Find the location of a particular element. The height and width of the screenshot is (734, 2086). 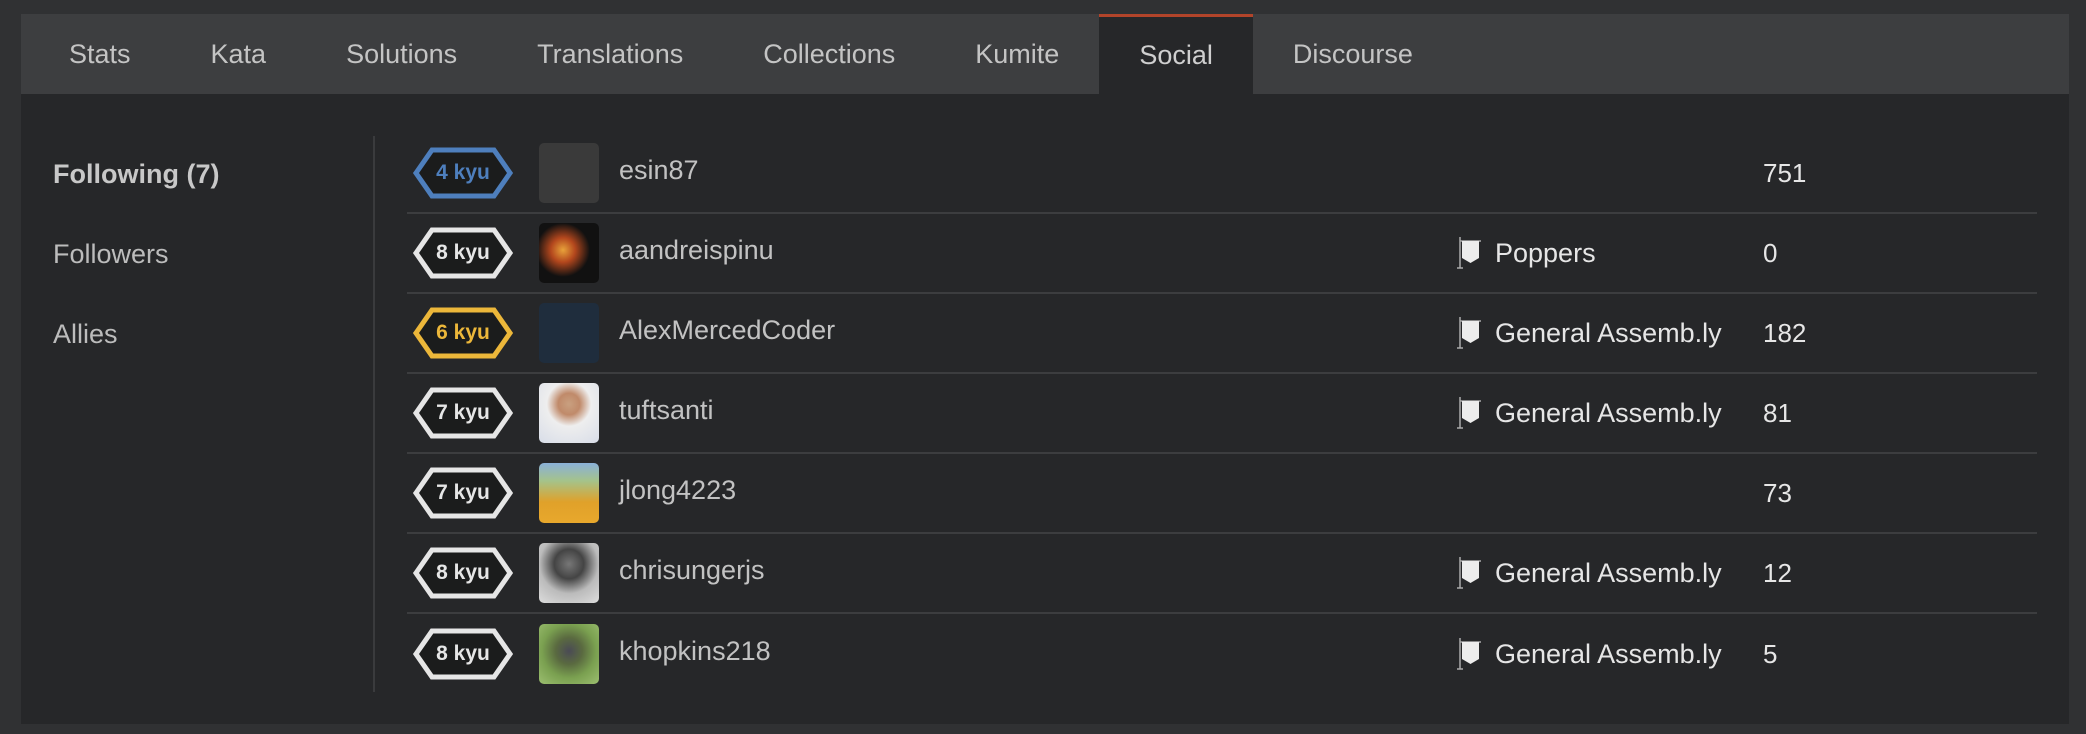

rank-label: 4 kyu is located at coordinates (463, 172).